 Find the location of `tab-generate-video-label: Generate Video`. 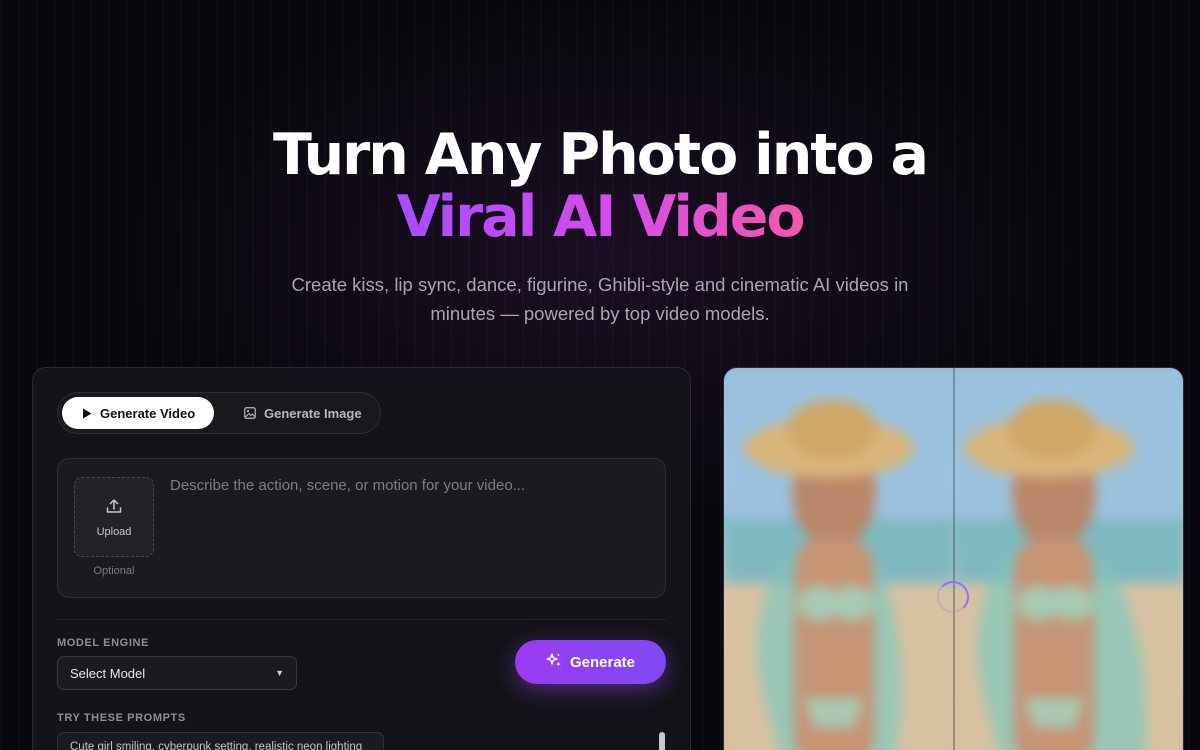

tab-generate-video-label: Generate Video is located at coordinates (148, 413).